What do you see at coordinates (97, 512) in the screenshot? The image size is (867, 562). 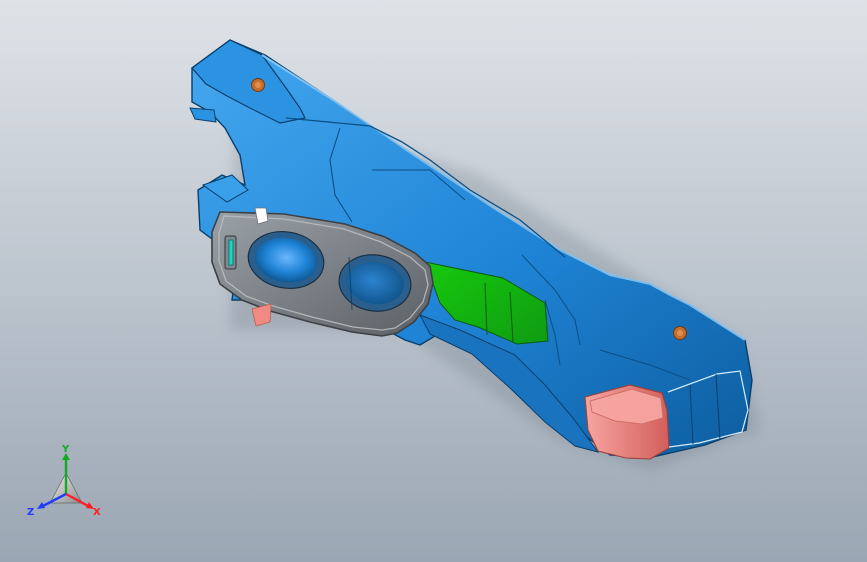 I see `x-axis-label: X` at bounding box center [97, 512].